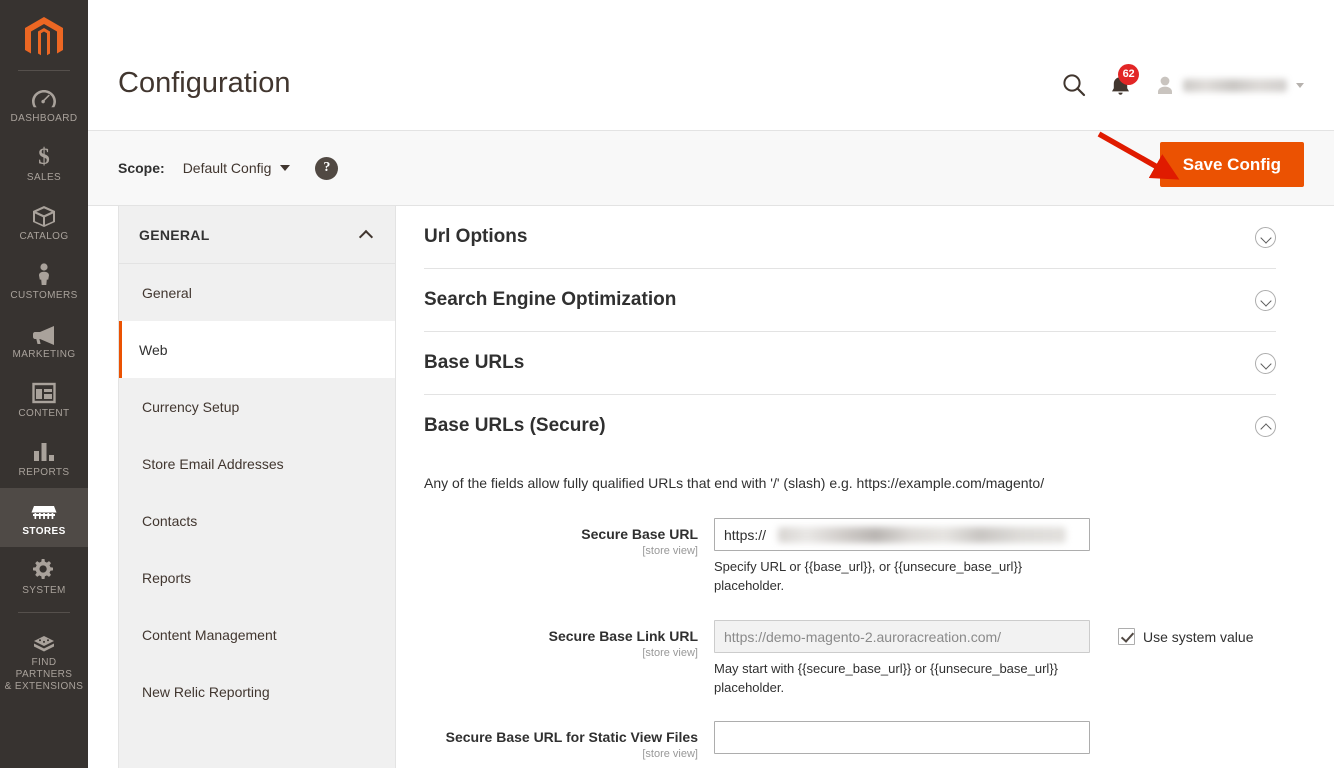 The image size is (1334, 768). I want to click on sidebar-item-label: Reports, so click(44, 472).